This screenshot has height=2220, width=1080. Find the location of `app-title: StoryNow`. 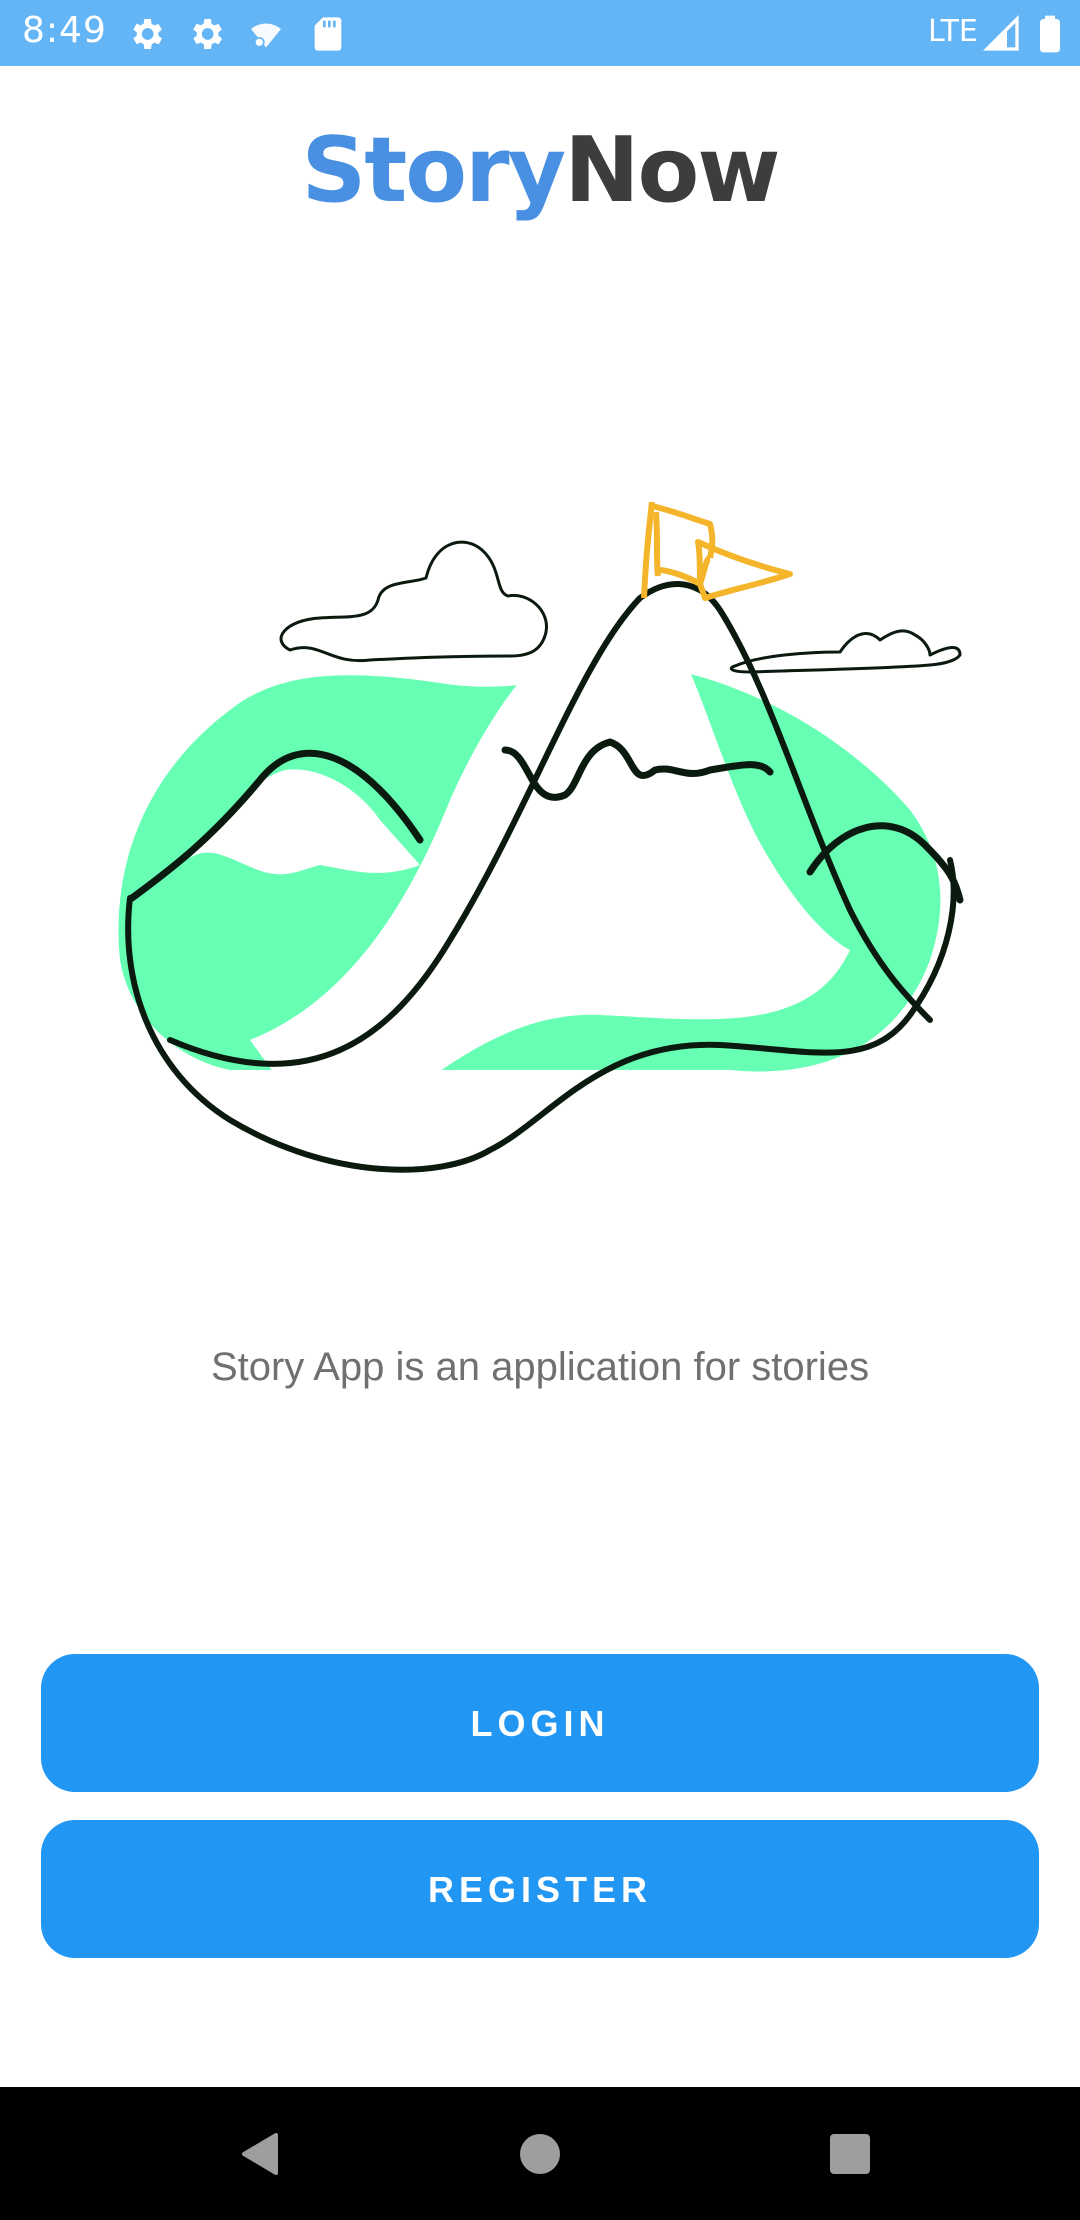

app-title: StoryNow is located at coordinates (540, 170).